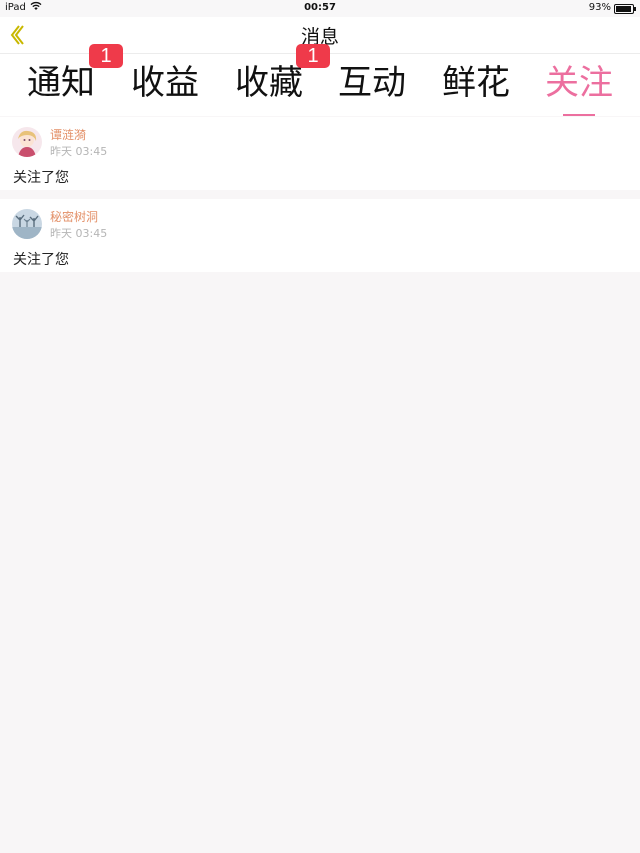  What do you see at coordinates (320, 80) in the screenshot?
I see `tab-bar: 通知 收益 收藏 互动 鲜花 关注 1 1` at bounding box center [320, 80].